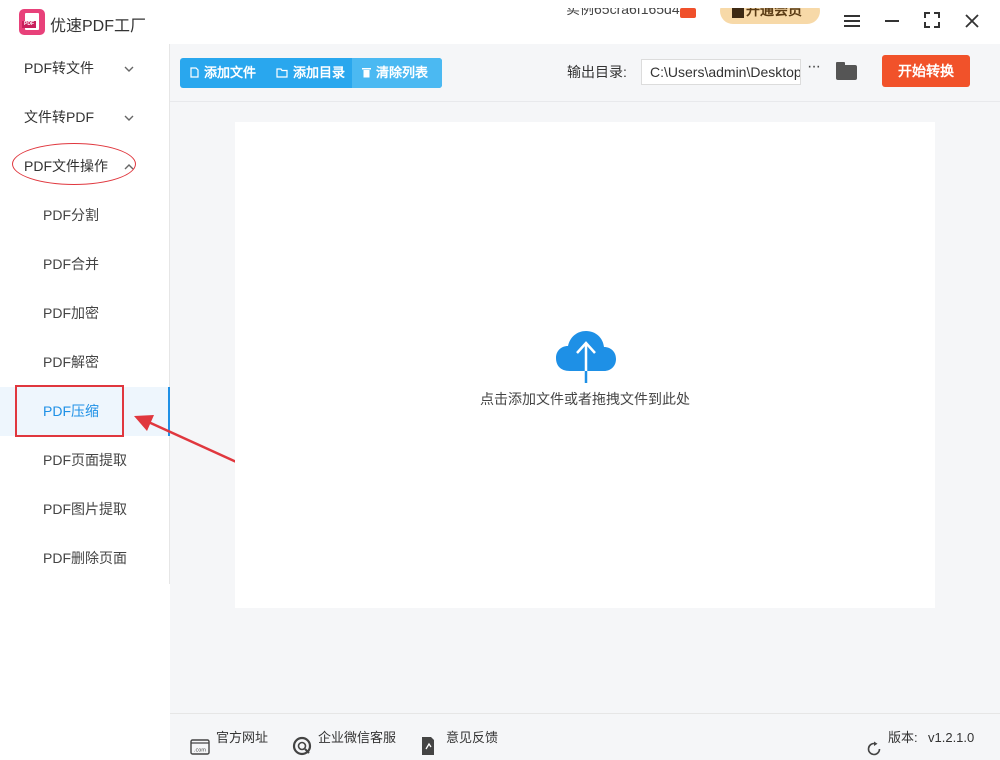  What do you see at coordinates (85, 264) in the screenshot?
I see `sidebar-item-pdf-merge: PDF合并` at bounding box center [85, 264].